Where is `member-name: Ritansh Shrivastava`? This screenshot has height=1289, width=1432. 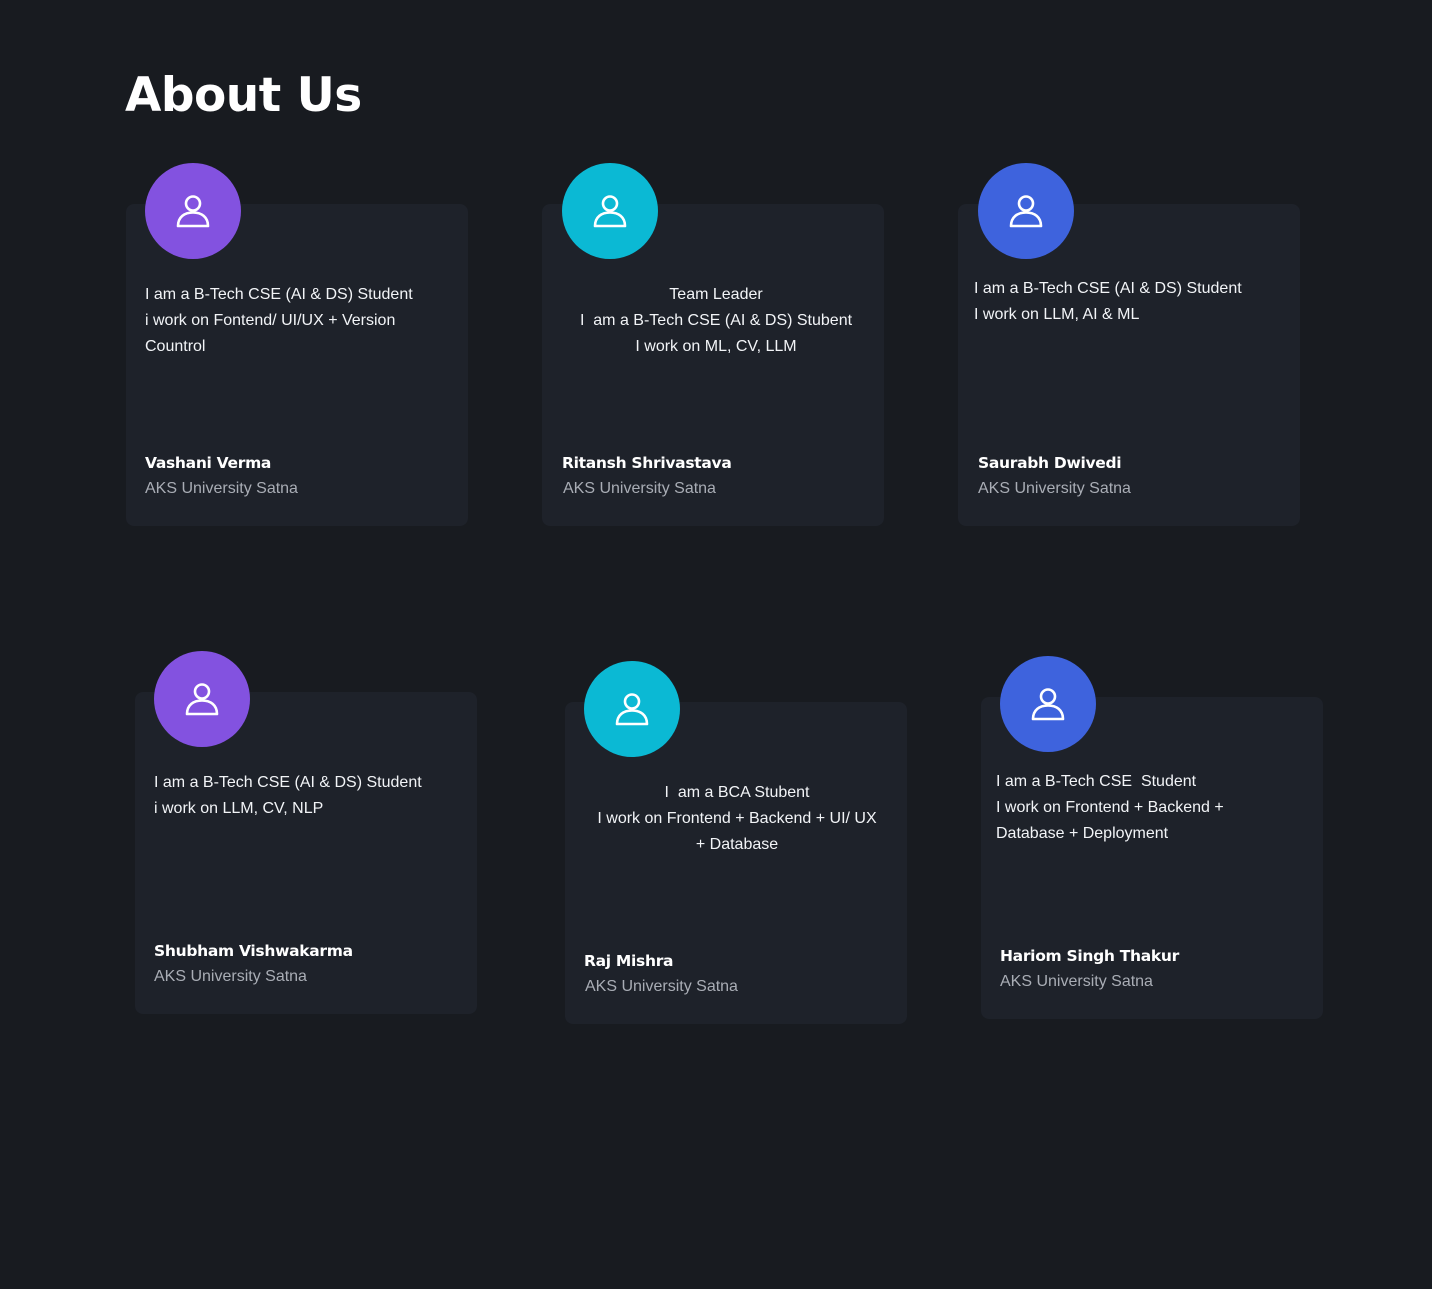
member-name: Ritansh Shrivastava is located at coordinates (647, 463).